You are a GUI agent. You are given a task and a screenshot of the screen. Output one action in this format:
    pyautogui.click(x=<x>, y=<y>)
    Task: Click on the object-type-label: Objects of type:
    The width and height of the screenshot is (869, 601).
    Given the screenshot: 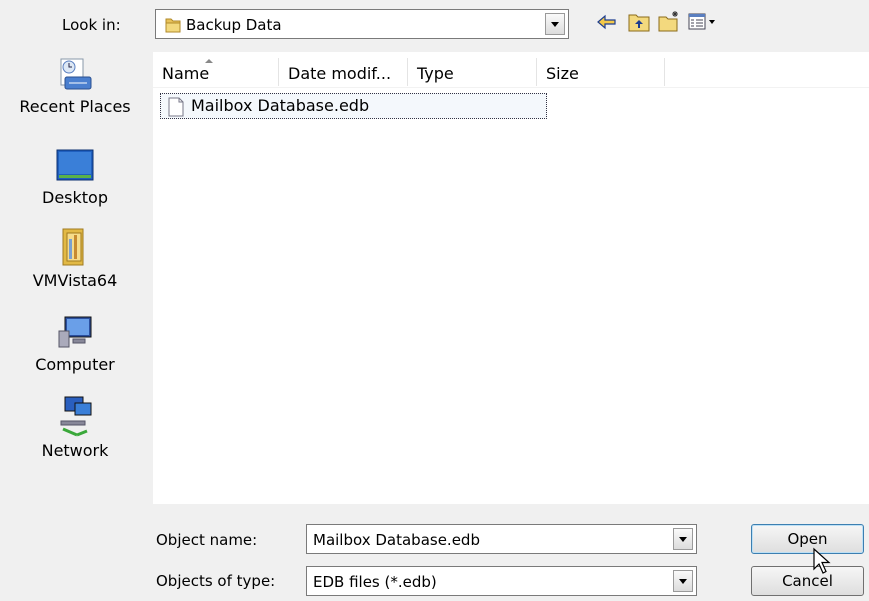 What is the action you would take?
    pyautogui.click(x=216, y=581)
    